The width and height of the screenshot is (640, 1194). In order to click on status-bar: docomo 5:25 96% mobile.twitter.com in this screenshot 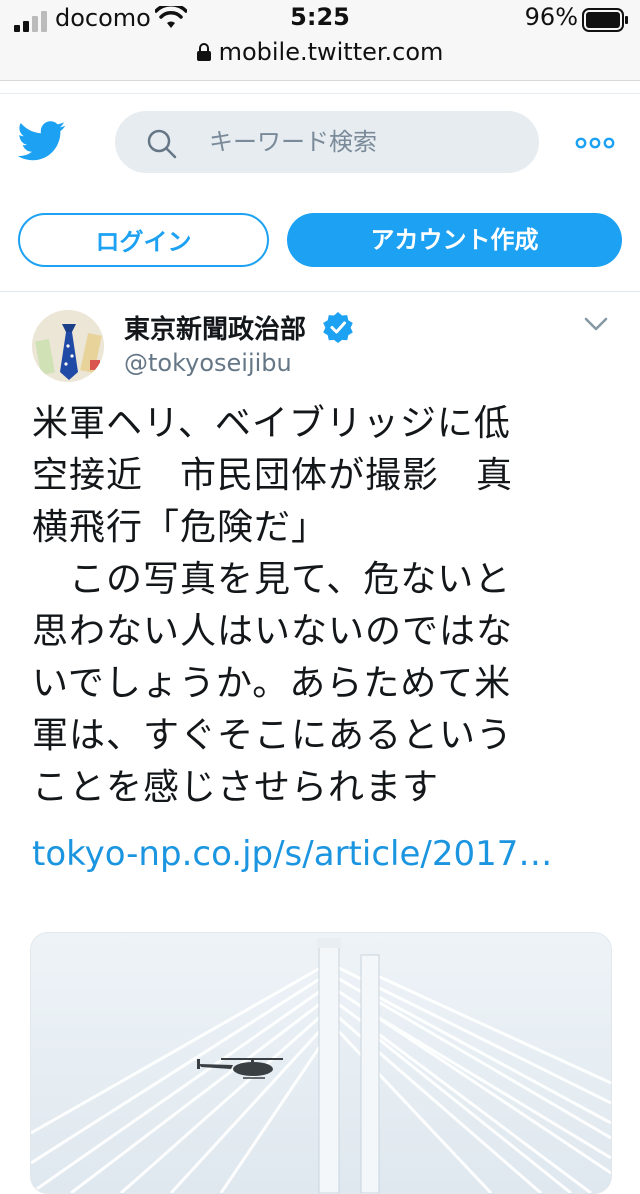, I will do `click(320, 40)`.